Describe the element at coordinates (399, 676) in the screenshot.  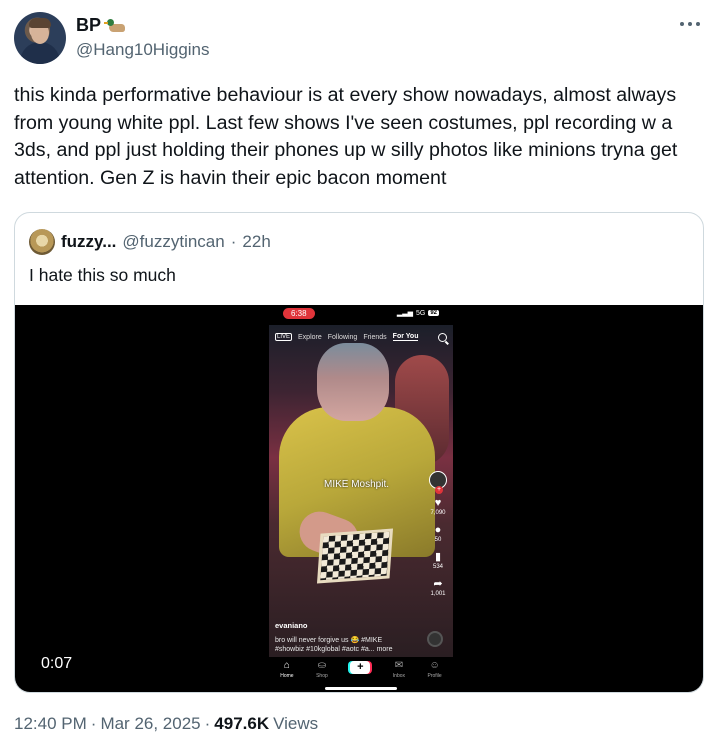
I see `nav-inbox-label: Inbox` at that location.